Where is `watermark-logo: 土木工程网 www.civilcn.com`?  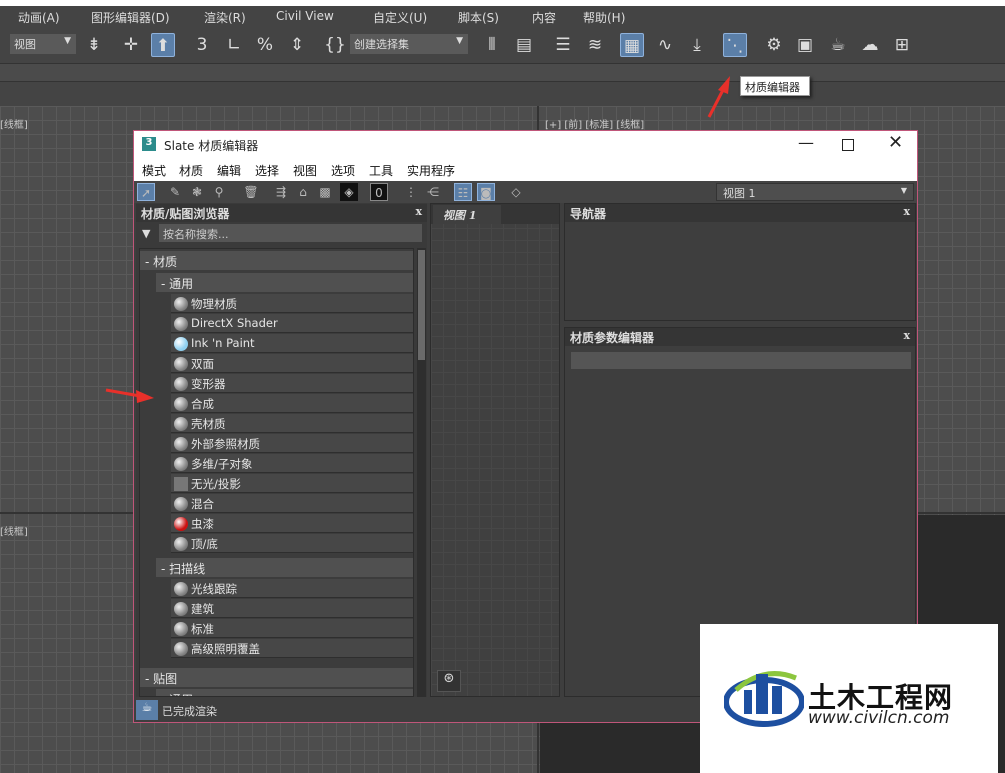 watermark-logo: 土木工程网 www.civilcn.com is located at coordinates (849, 698).